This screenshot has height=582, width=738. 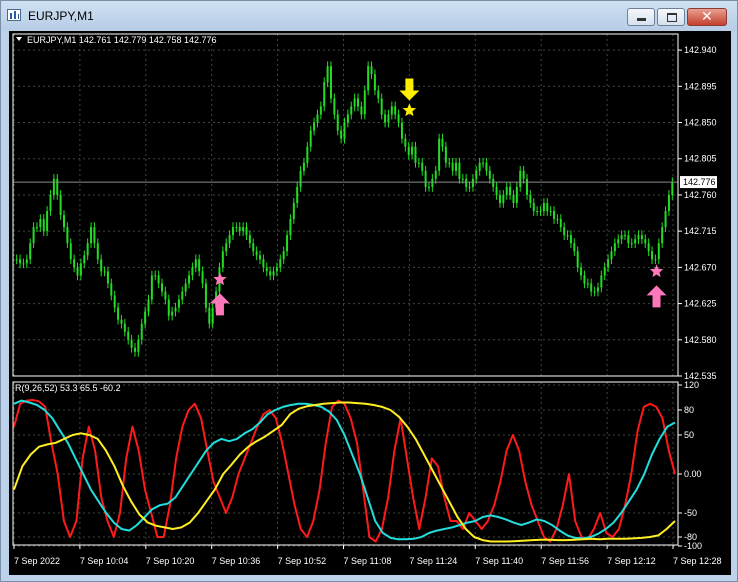 What do you see at coordinates (697, 561) in the screenshot?
I see `time-axis-label: 7 Sep 12:28` at bounding box center [697, 561].